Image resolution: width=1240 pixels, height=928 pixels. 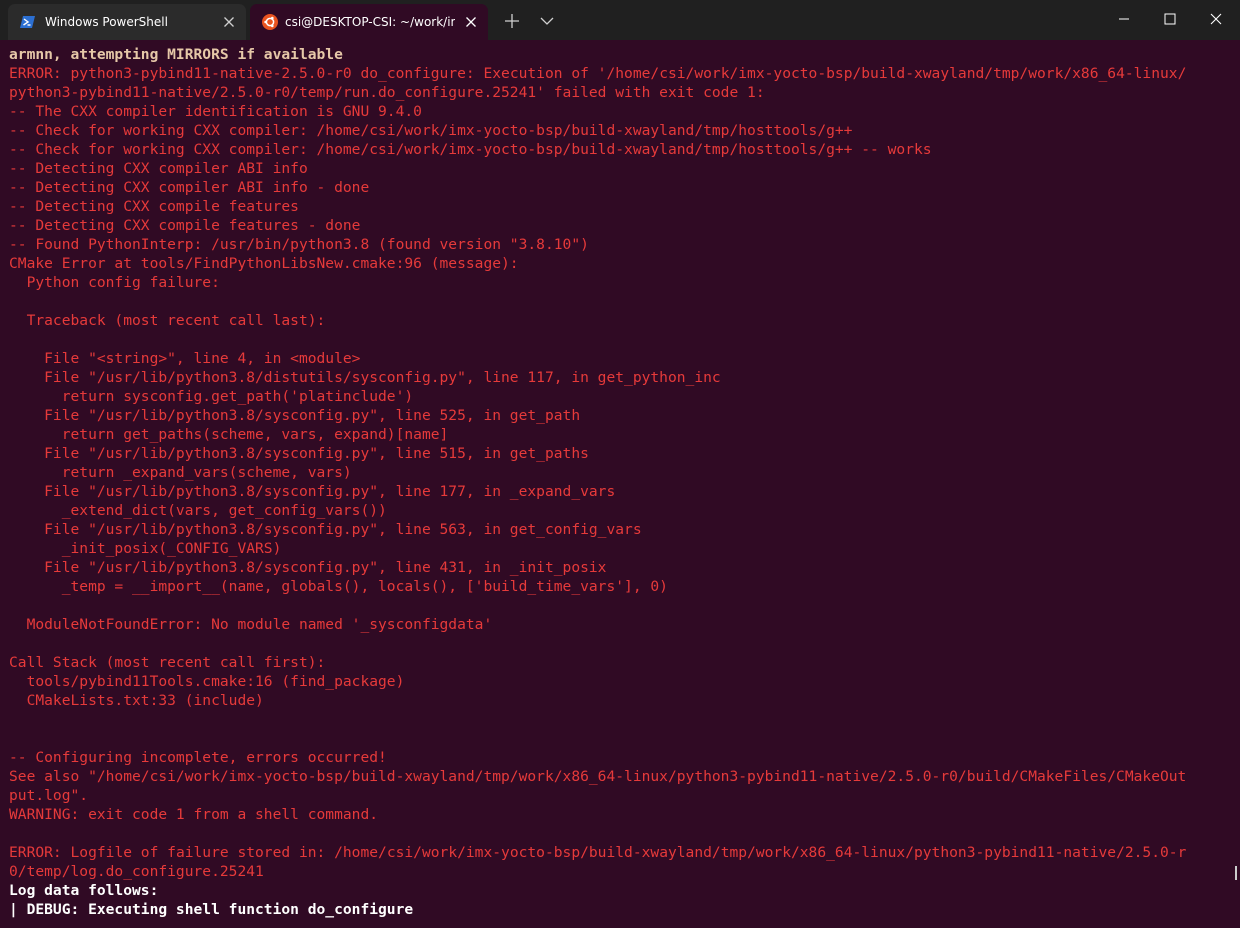 I want to click on terminal-text: _extend_dict(vars, get_config_vars()), so click(x=198, y=510).